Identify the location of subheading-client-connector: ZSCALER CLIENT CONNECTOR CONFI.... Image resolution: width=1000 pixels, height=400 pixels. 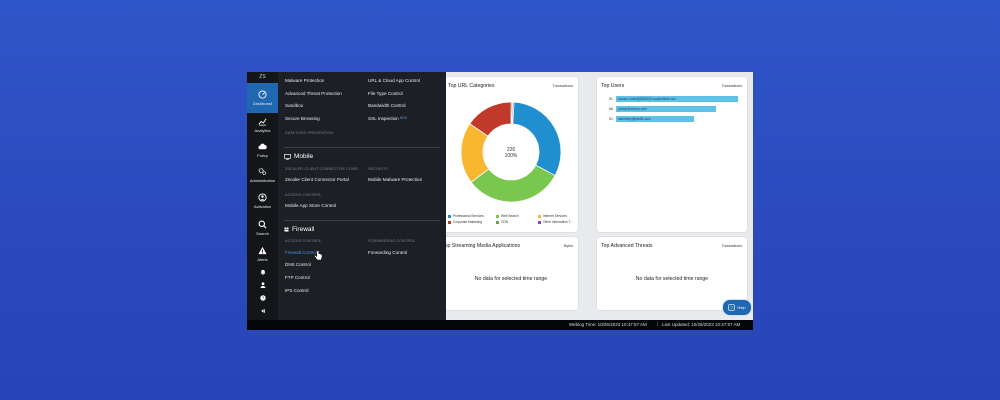
(323, 169).